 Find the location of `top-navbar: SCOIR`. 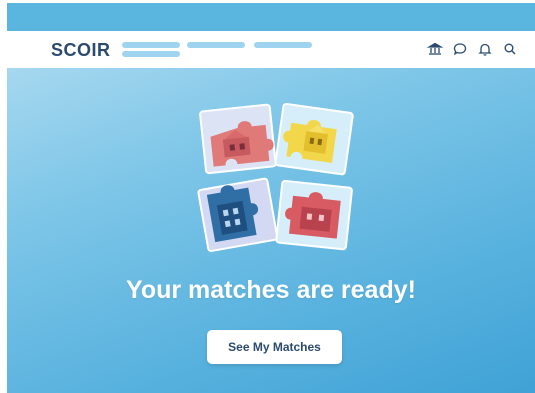

top-navbar: SCOIR is located at coordinates (271, 49).